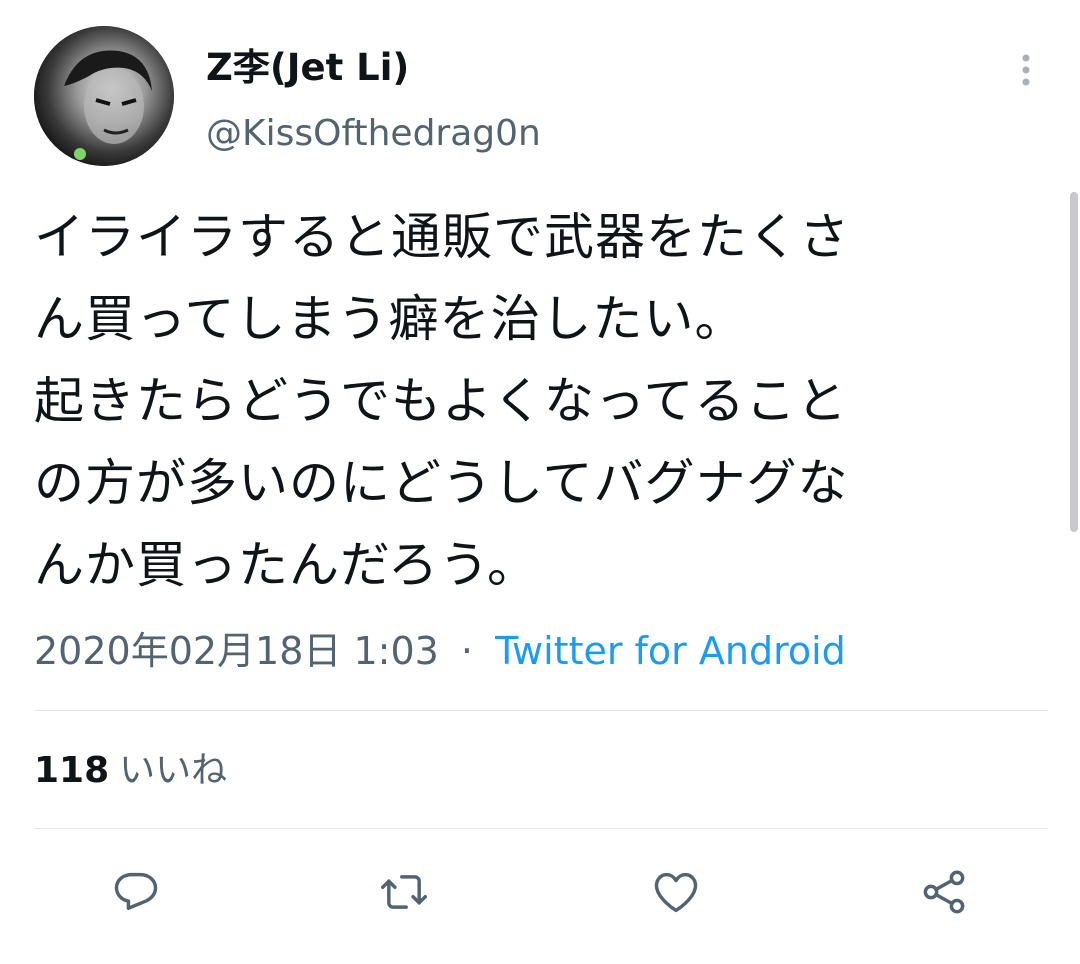  I want to click on likes-stat: 118 いいね, so click(130, 771).